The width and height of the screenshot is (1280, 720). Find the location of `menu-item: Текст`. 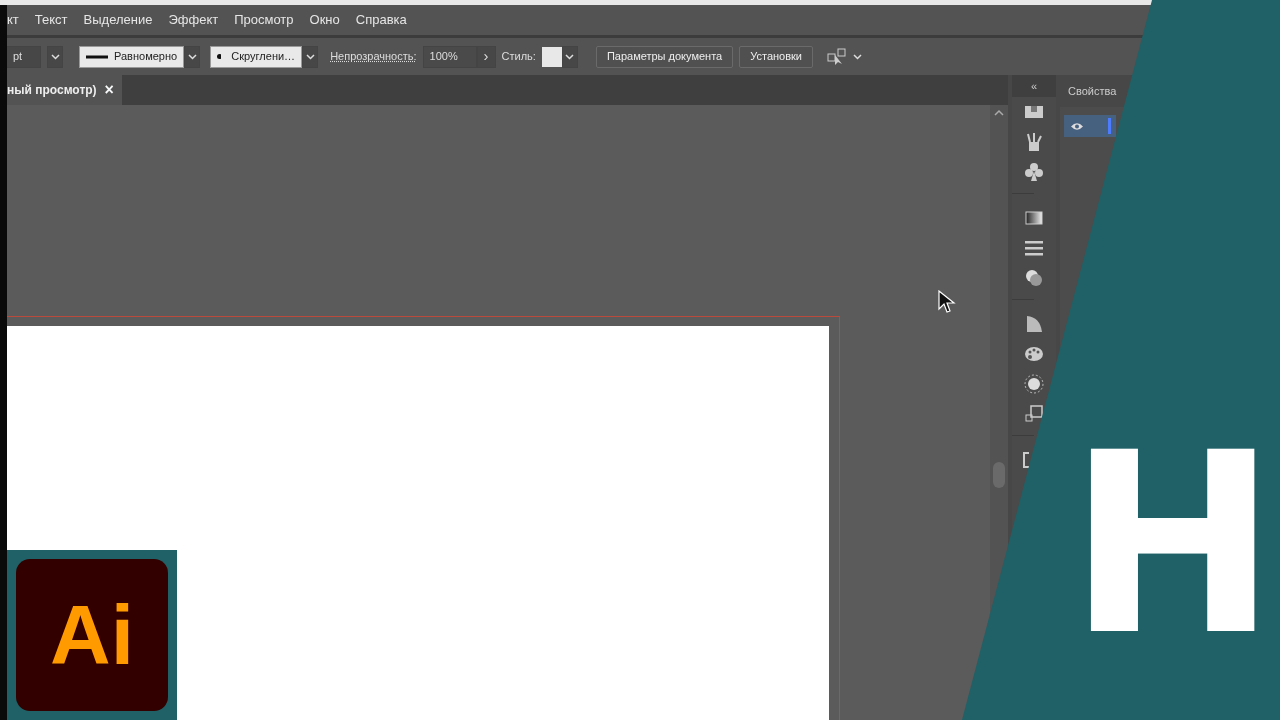

menu-item: Текст is located at coordinates (51, 20).